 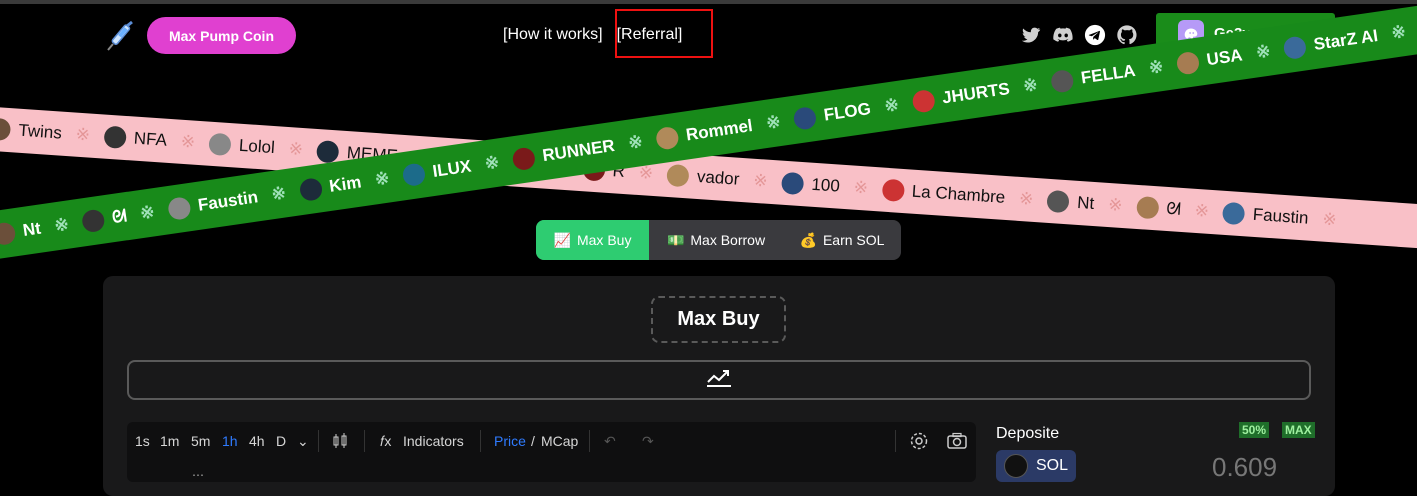 I want to click on solana-icon, so click(x=1016, y=466).